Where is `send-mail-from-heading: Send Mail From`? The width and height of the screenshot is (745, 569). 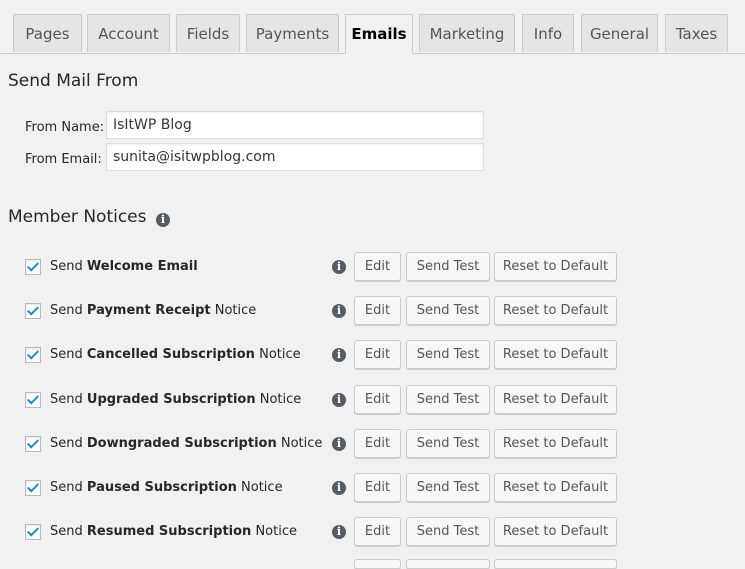 send-mail-from-heading: Send Mail From is located at coordinates (73, 81).